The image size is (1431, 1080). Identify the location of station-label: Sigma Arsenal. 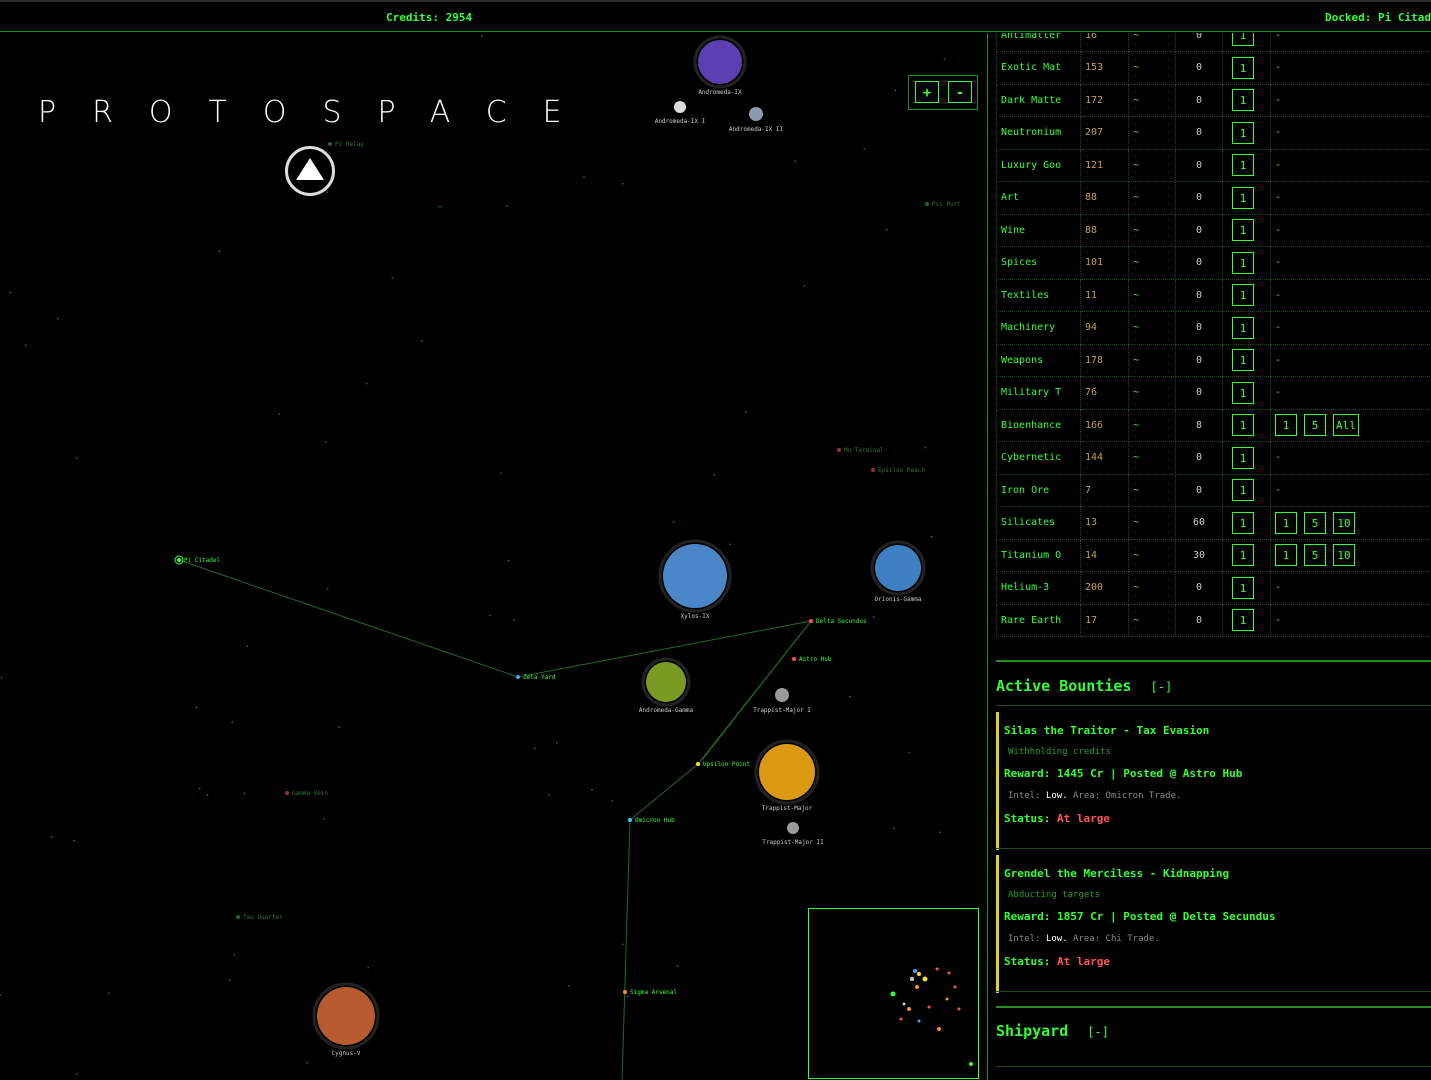
(653, 992).